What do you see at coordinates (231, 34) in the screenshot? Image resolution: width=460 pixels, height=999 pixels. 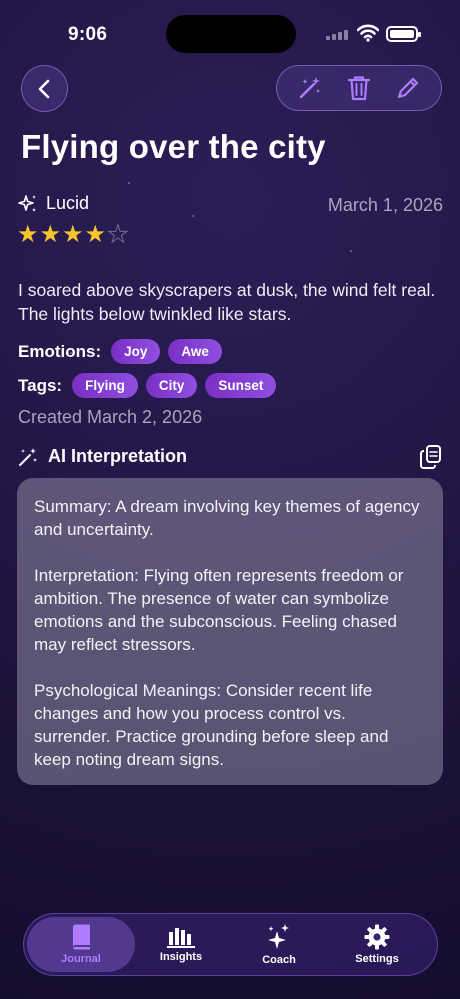 I see `dynamic-island` at bounding box center [231, 34].